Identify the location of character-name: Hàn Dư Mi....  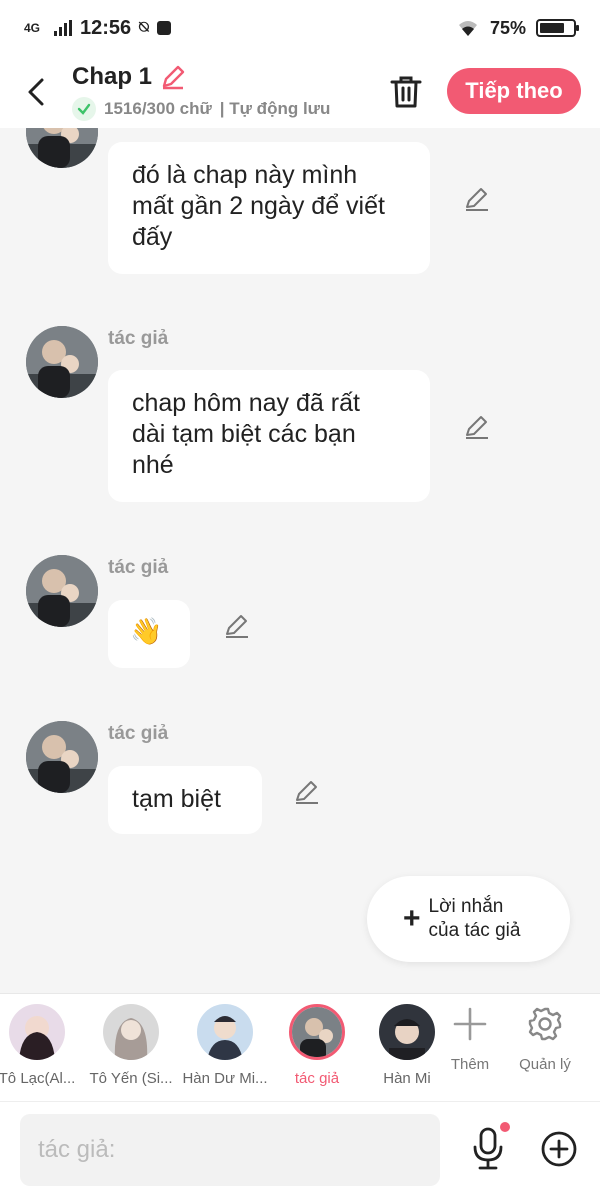
(225, 1078).